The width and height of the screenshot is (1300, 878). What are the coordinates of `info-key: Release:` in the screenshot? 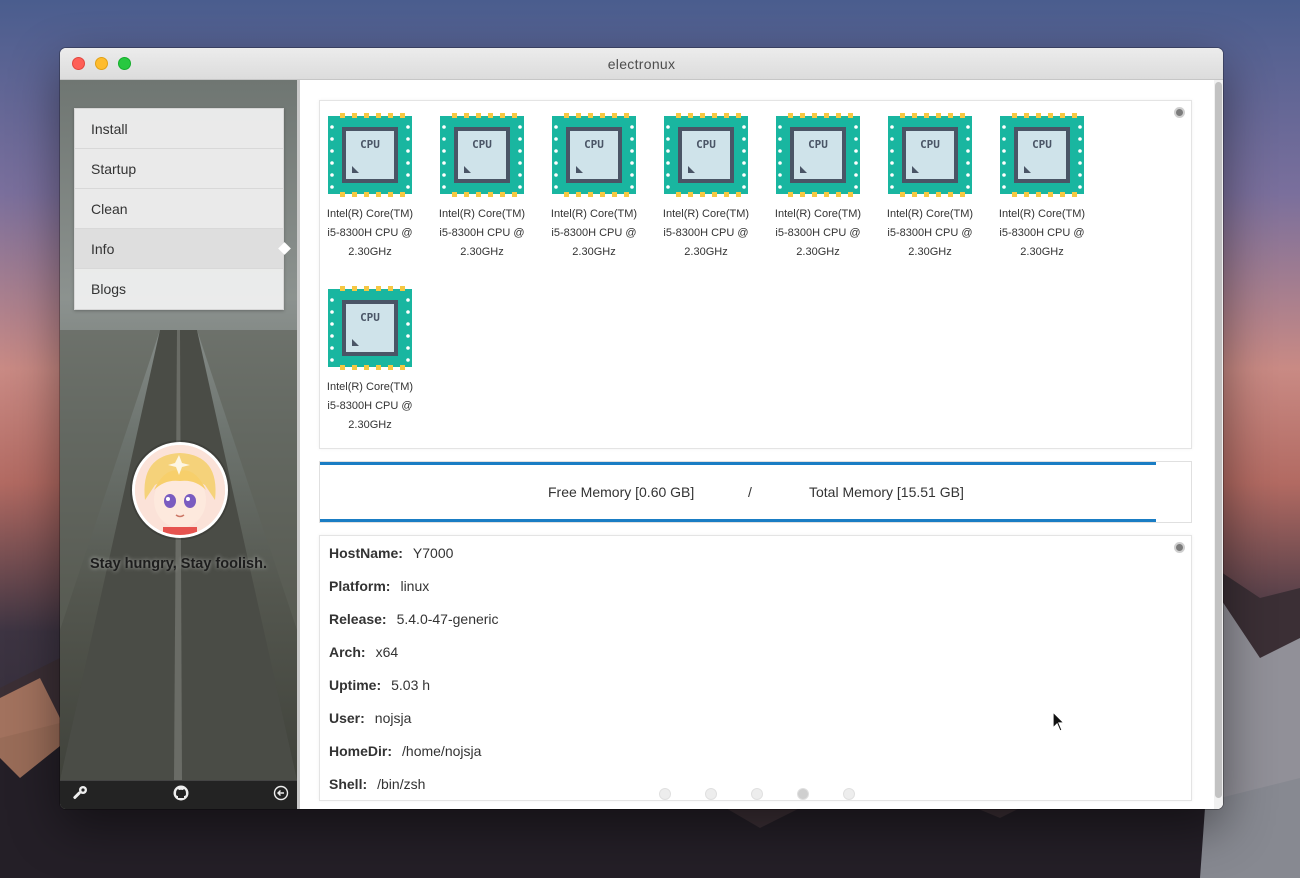 It's located at (358, 619).